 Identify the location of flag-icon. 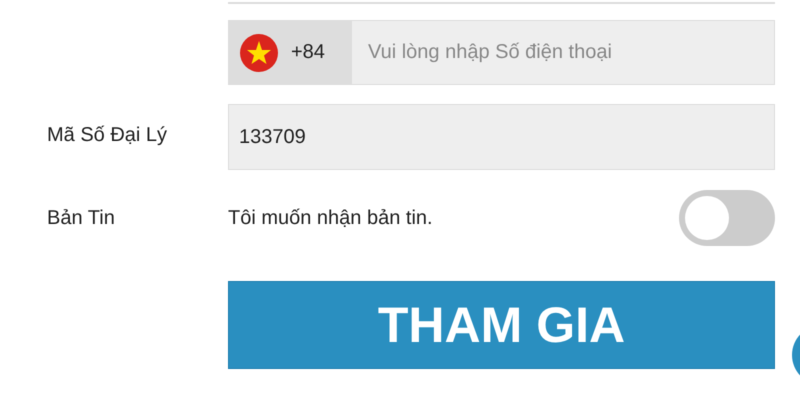
(259, 52).